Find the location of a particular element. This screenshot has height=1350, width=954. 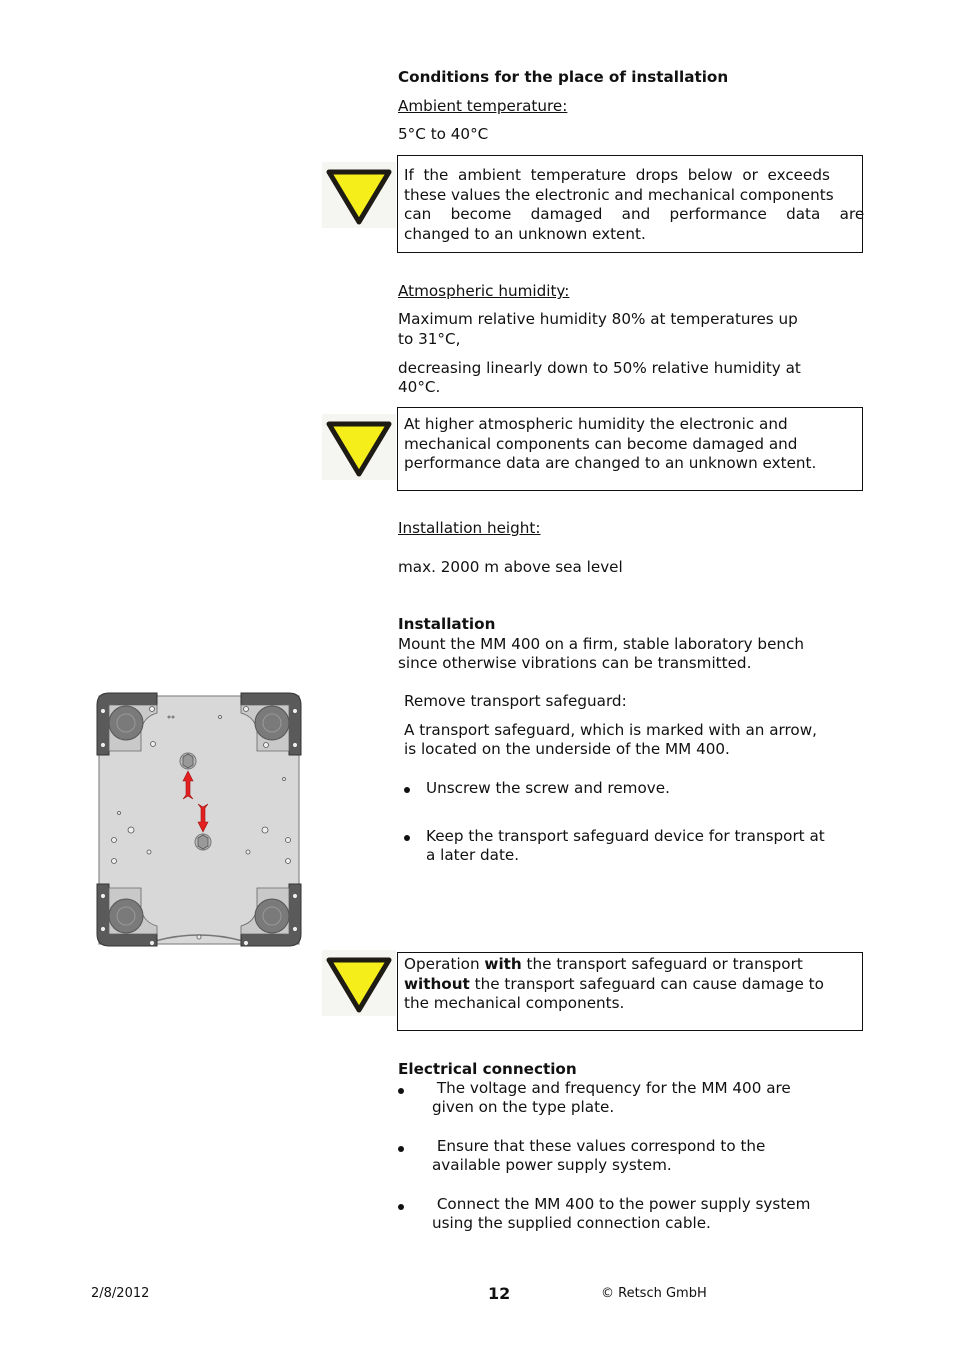

warning-emphasis: with is located at coordinates (503, 964).